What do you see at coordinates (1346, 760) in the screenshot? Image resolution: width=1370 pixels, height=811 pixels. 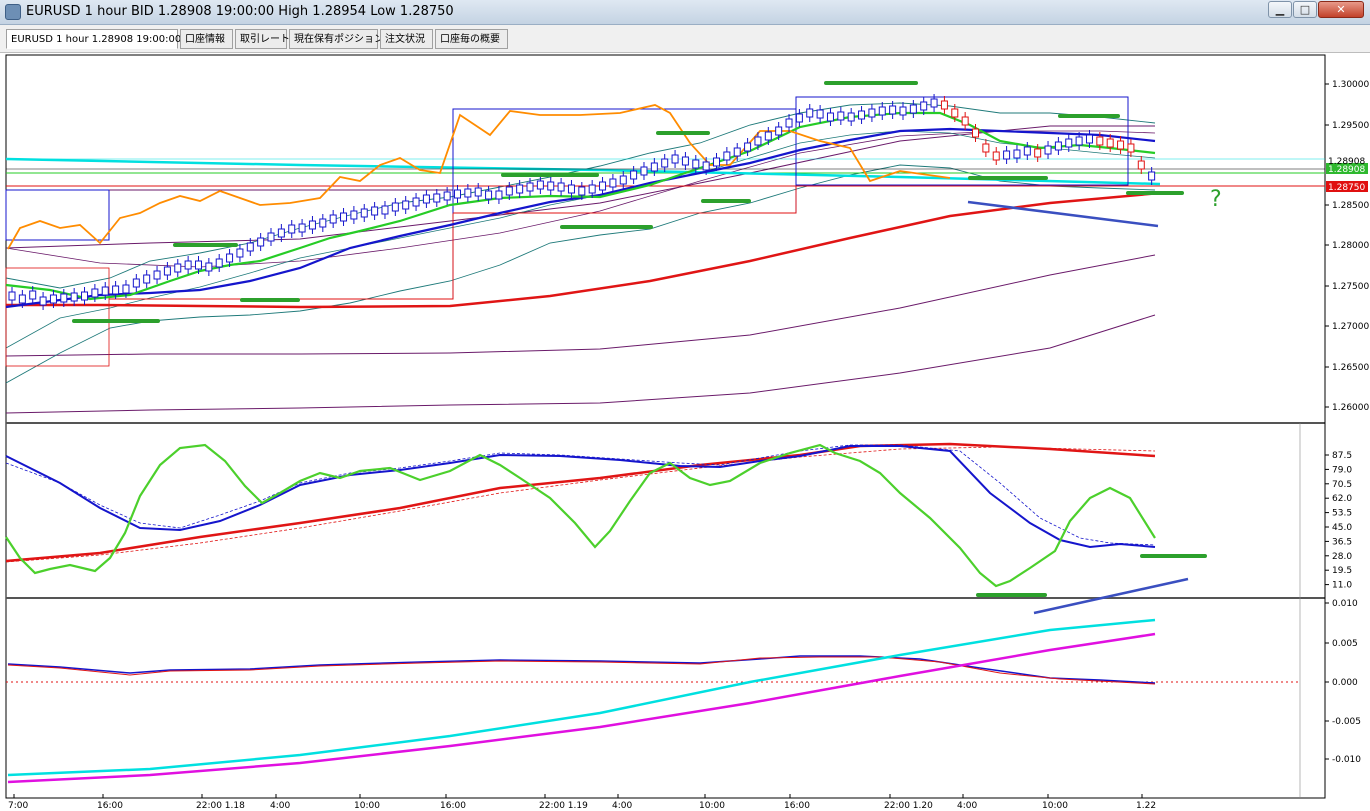 I see `macd-tick-label: -0.010` at bounding box center [1346, 760].